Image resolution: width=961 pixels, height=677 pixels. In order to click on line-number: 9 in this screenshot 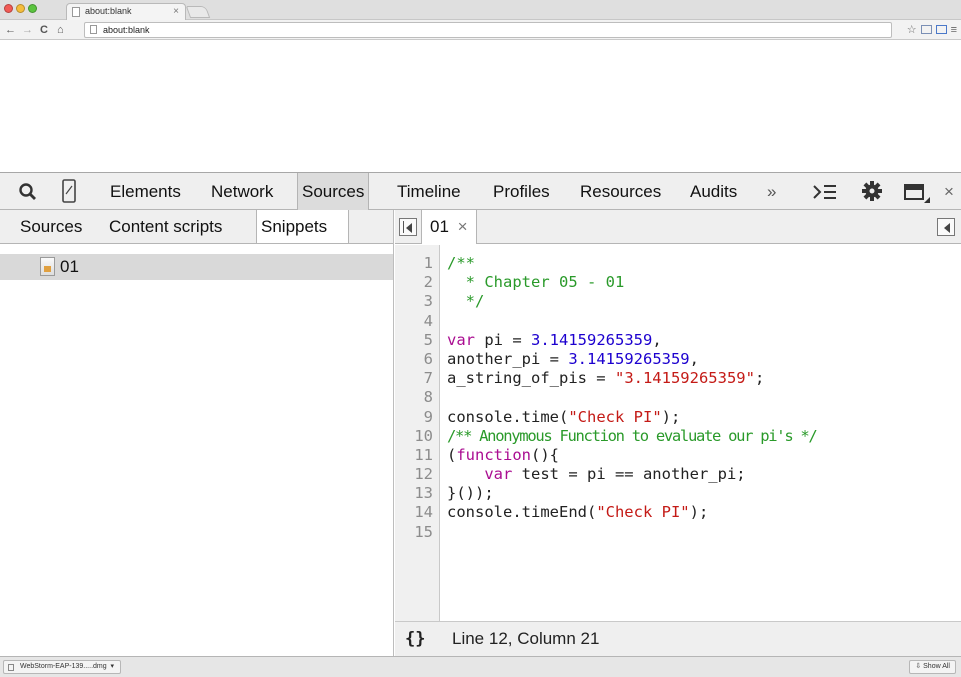, I will do `click(428, 416)`.